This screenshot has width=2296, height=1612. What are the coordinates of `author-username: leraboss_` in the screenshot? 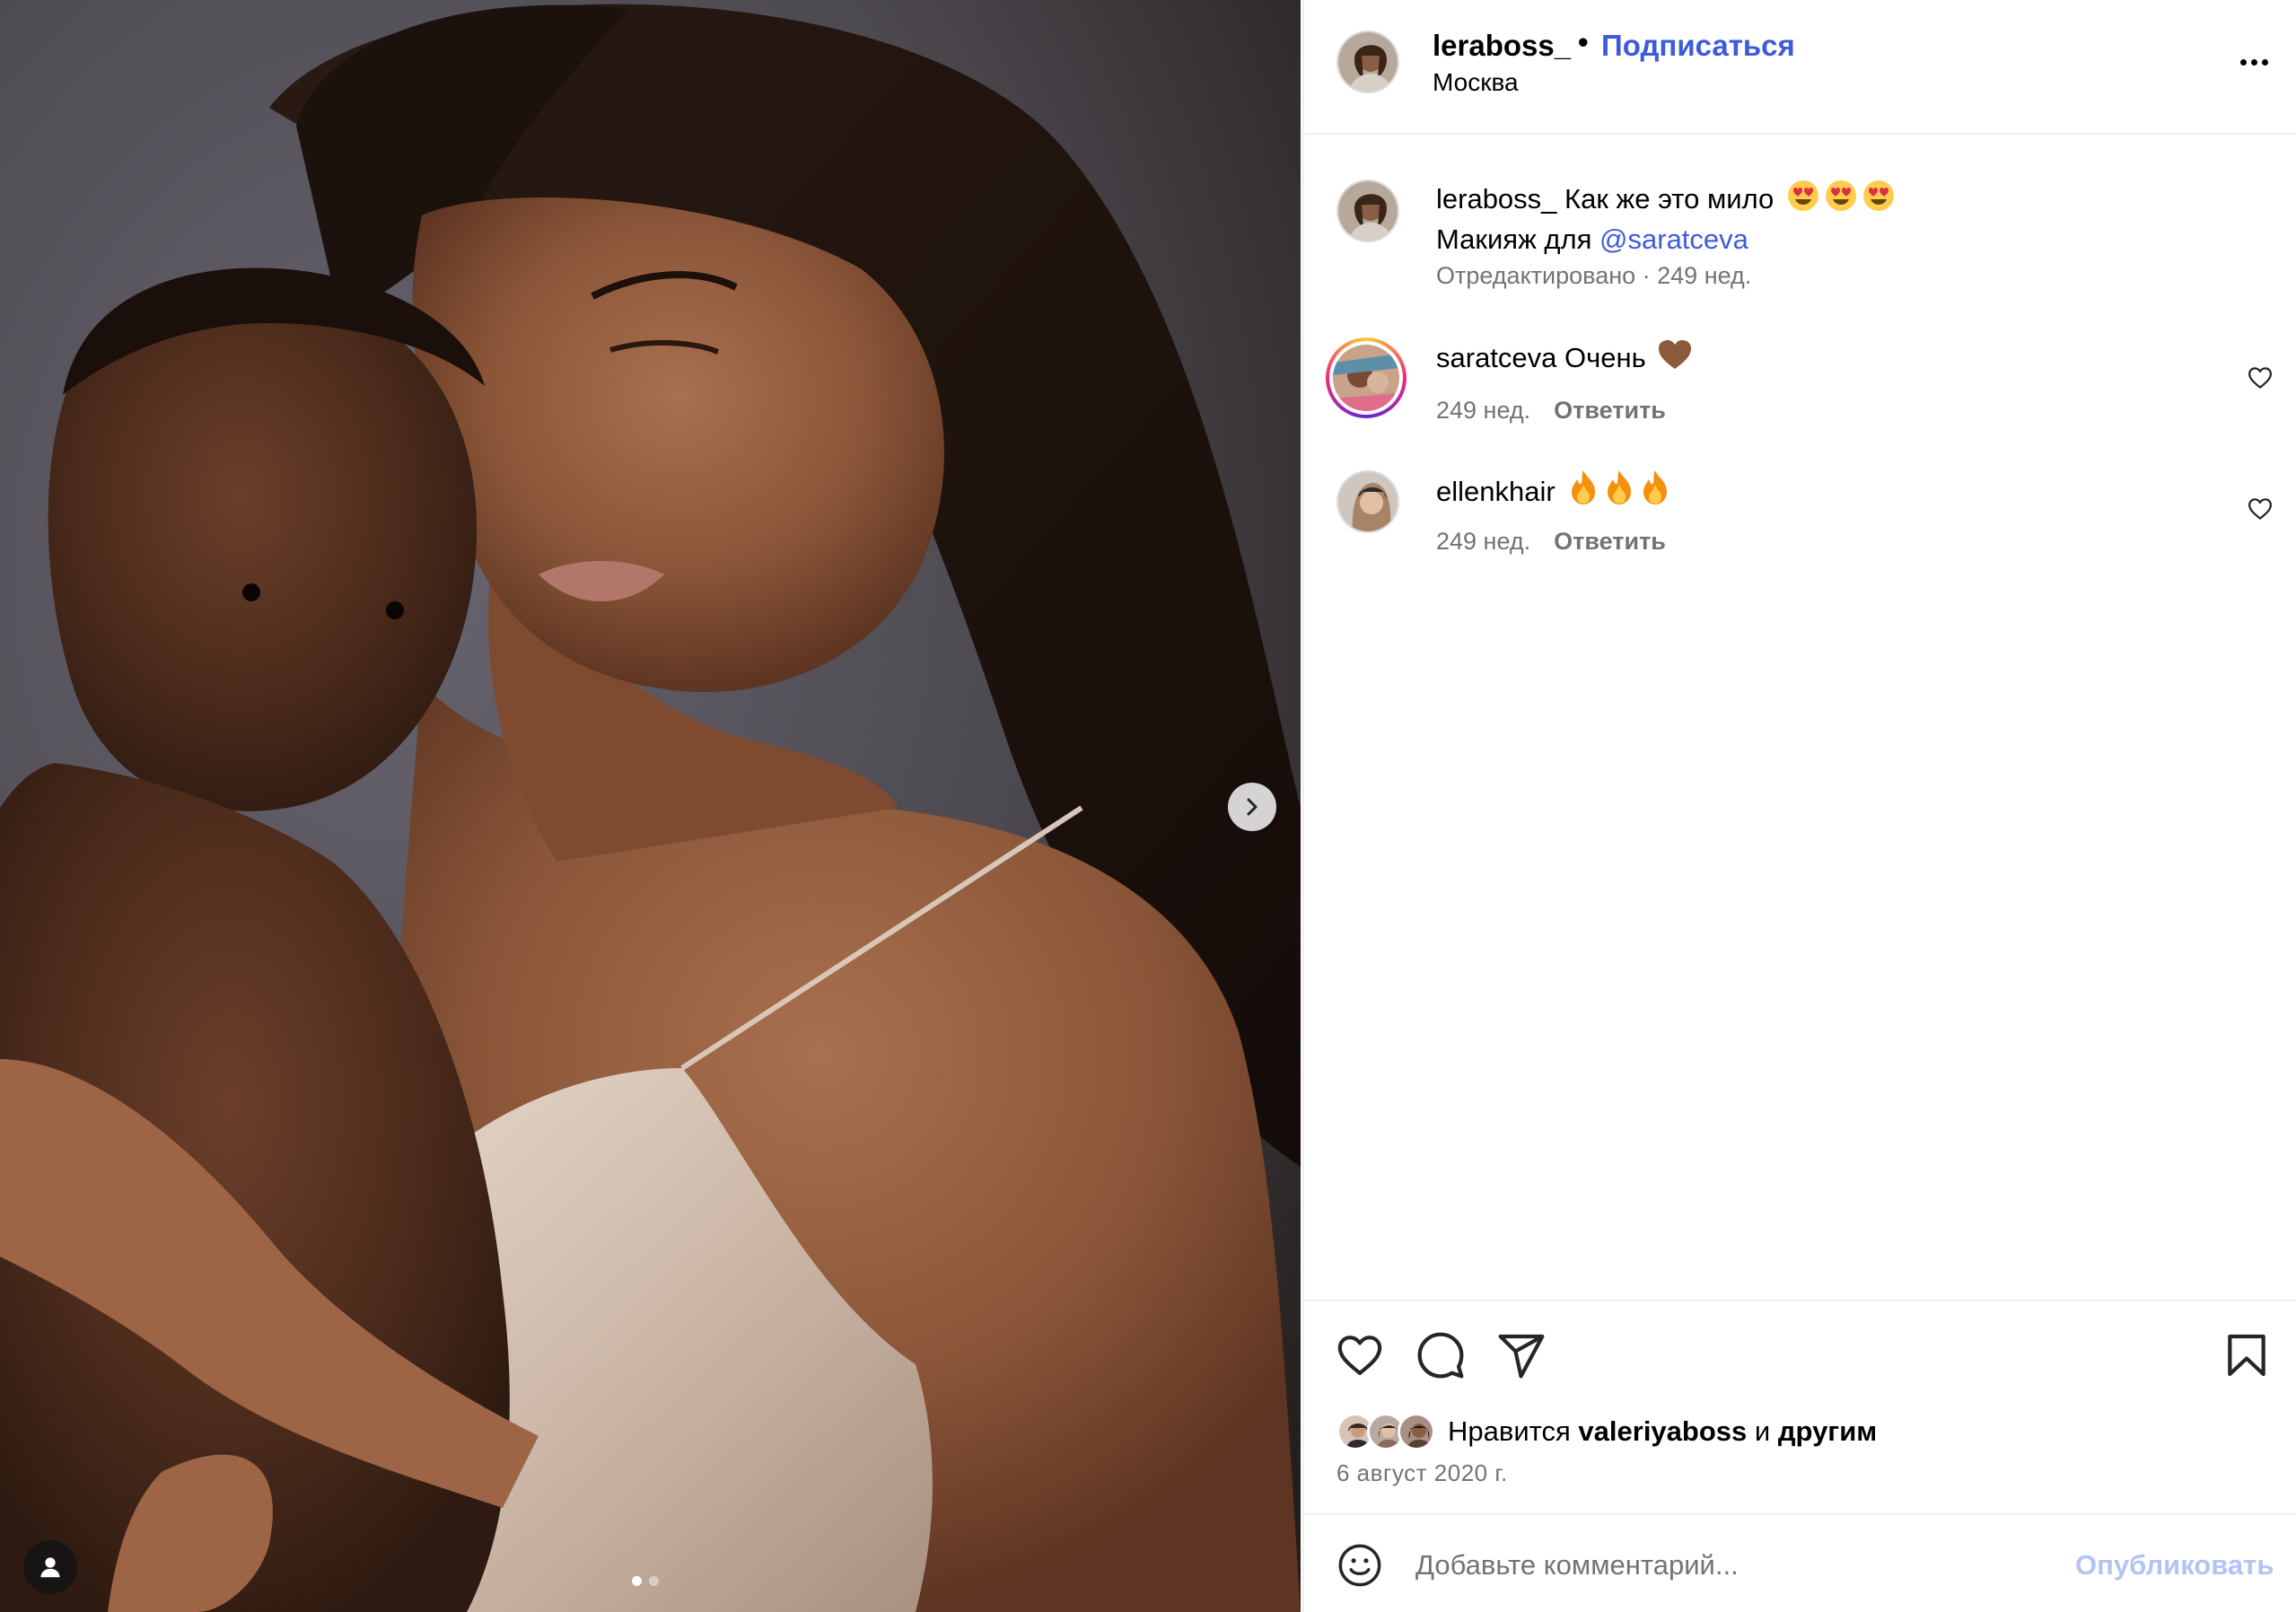 It's located at (1502, 46).